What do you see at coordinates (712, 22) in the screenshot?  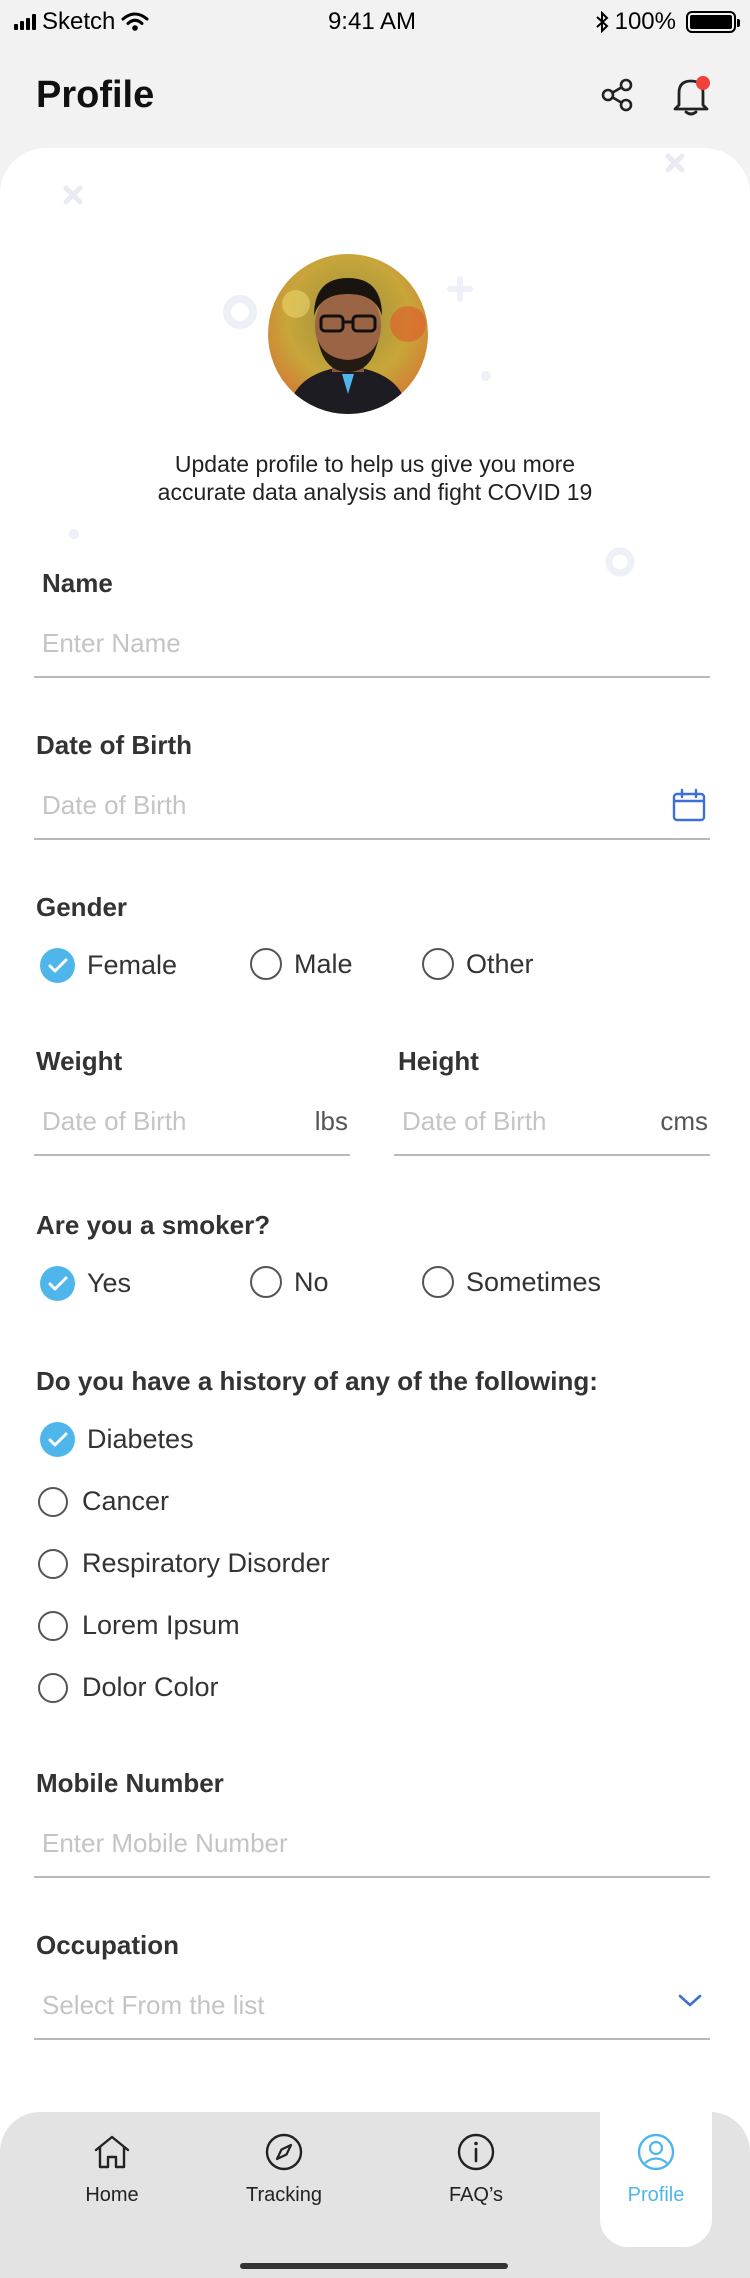 I see `battery-icon` at bounding box center [712, 22].